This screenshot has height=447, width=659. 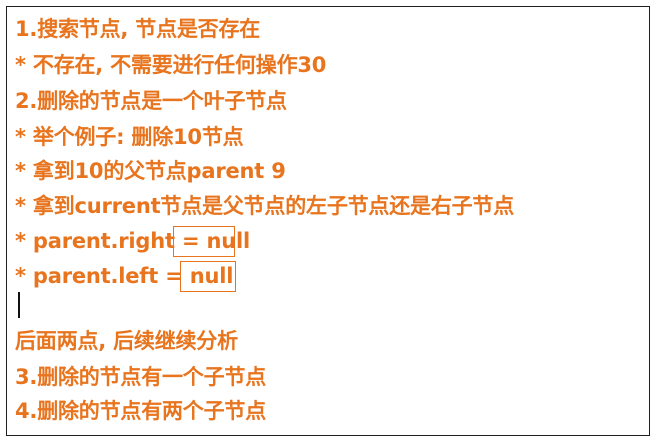 I want to click on text-line-9: 后面两点, 后续继续分析, so click(x=126, y=341).